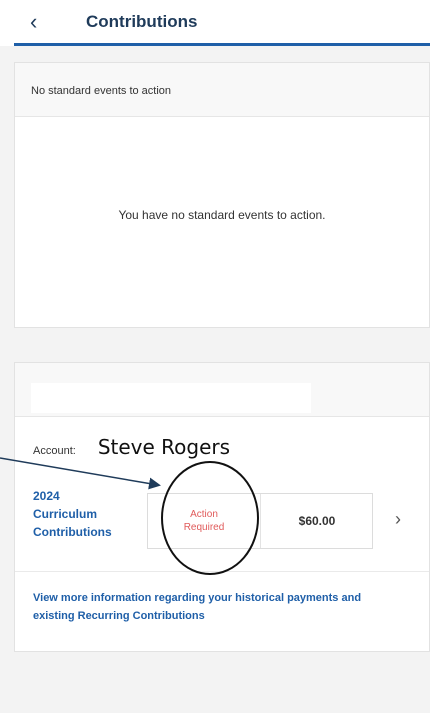  Describe the element at coordinates (54, 451) in the screenshot. I see `account-label: Account:` at that location.